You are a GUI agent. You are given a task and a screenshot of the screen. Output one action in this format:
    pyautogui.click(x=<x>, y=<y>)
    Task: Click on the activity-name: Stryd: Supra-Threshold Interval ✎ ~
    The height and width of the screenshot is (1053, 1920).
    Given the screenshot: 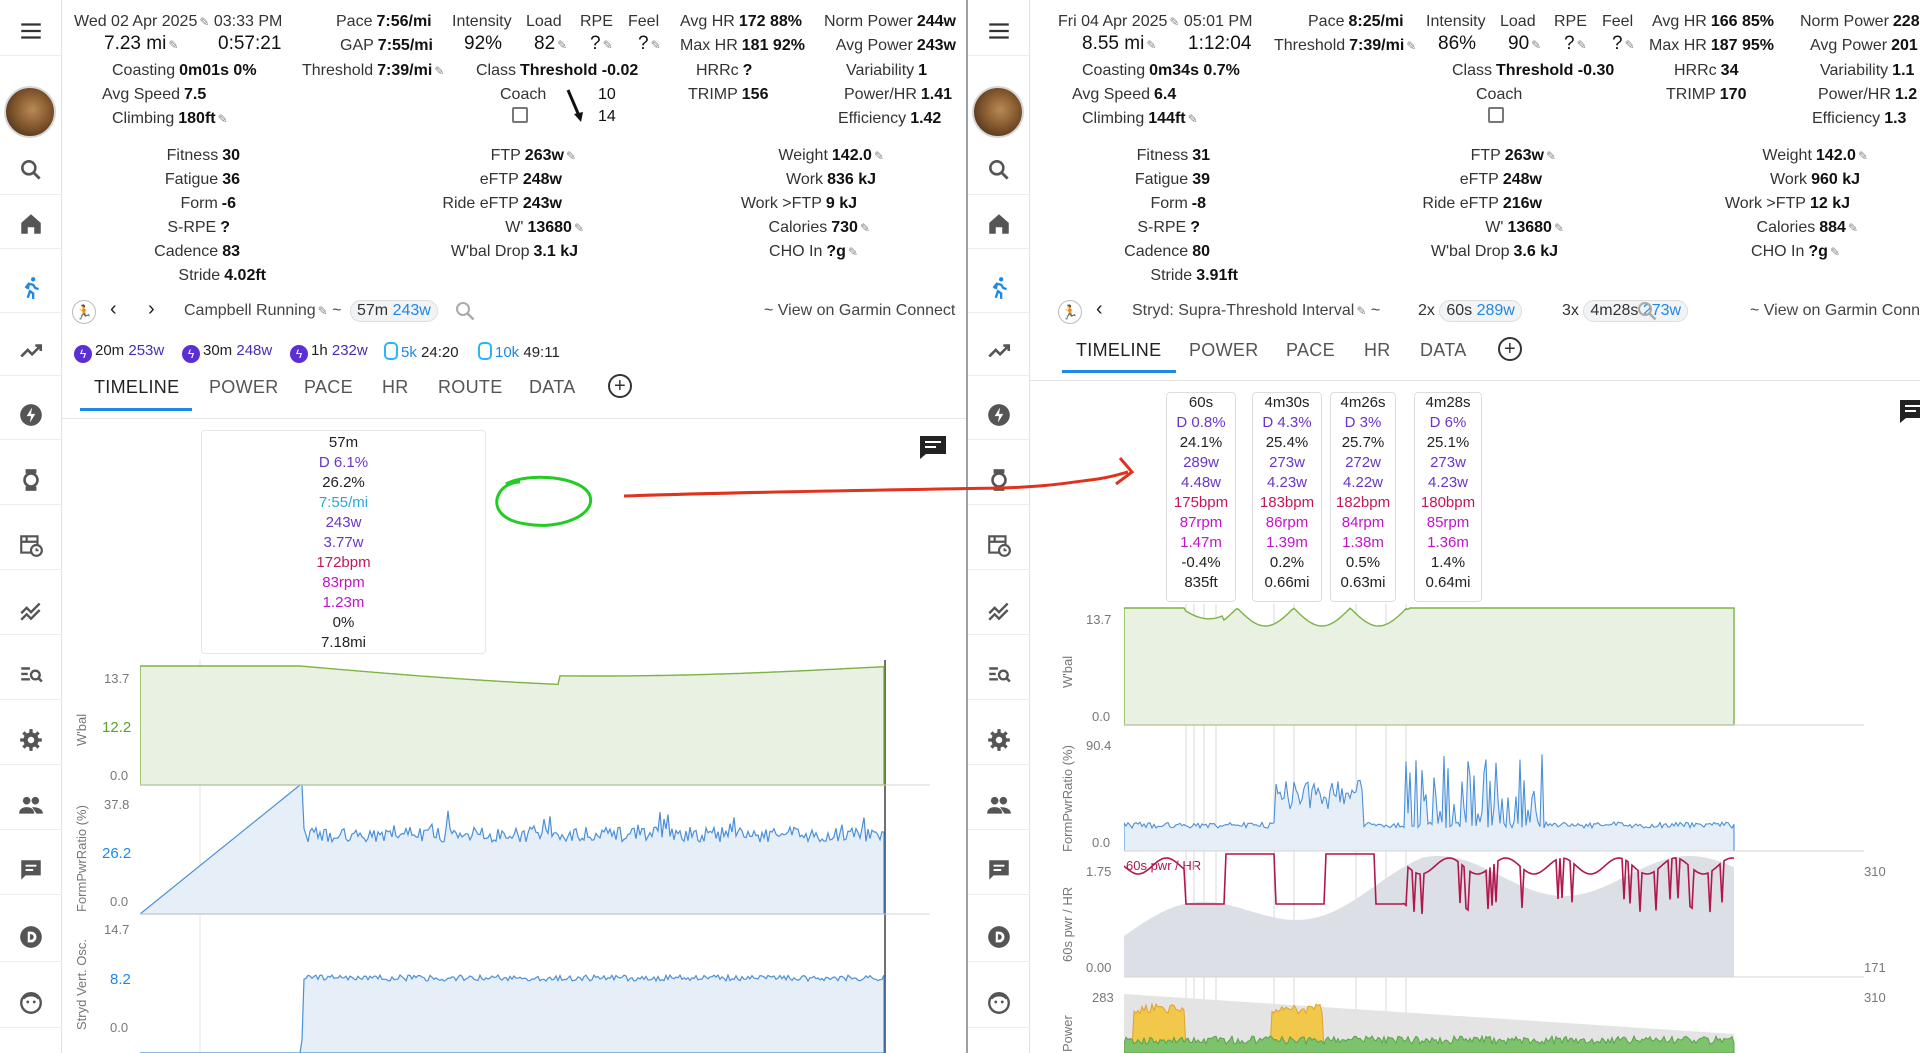 What is the action you would take?
    pyautogui.click(x=1256, y=311)
    